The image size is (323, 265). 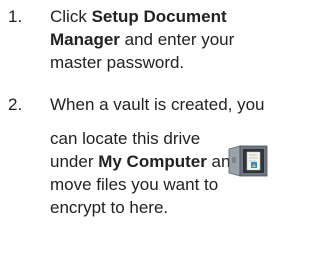 What do you see at coordinates (74, 161) in the screenshot?
I see `text-segment: under` at bounding box center [74, 161].